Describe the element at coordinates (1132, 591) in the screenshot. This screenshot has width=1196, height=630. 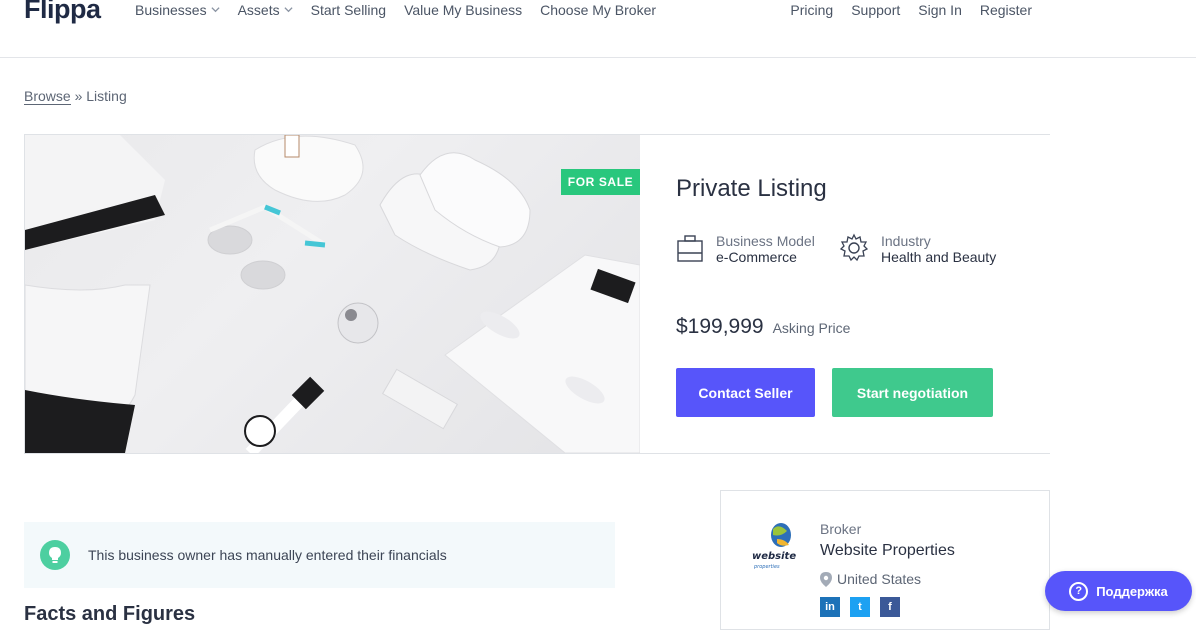
I see `support-label: Поддержка` at that location.